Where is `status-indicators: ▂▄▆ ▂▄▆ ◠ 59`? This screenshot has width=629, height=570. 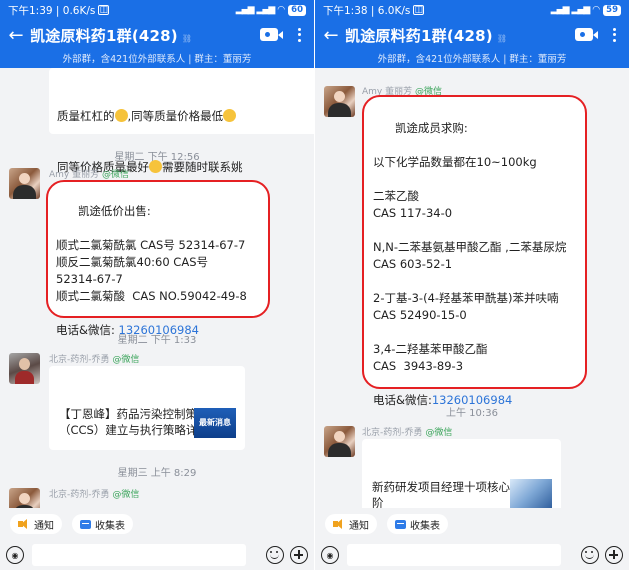
status-indicators: ▂▄▆ ▂▄▆ ◠ 59 is located at coordinates (585, 10).